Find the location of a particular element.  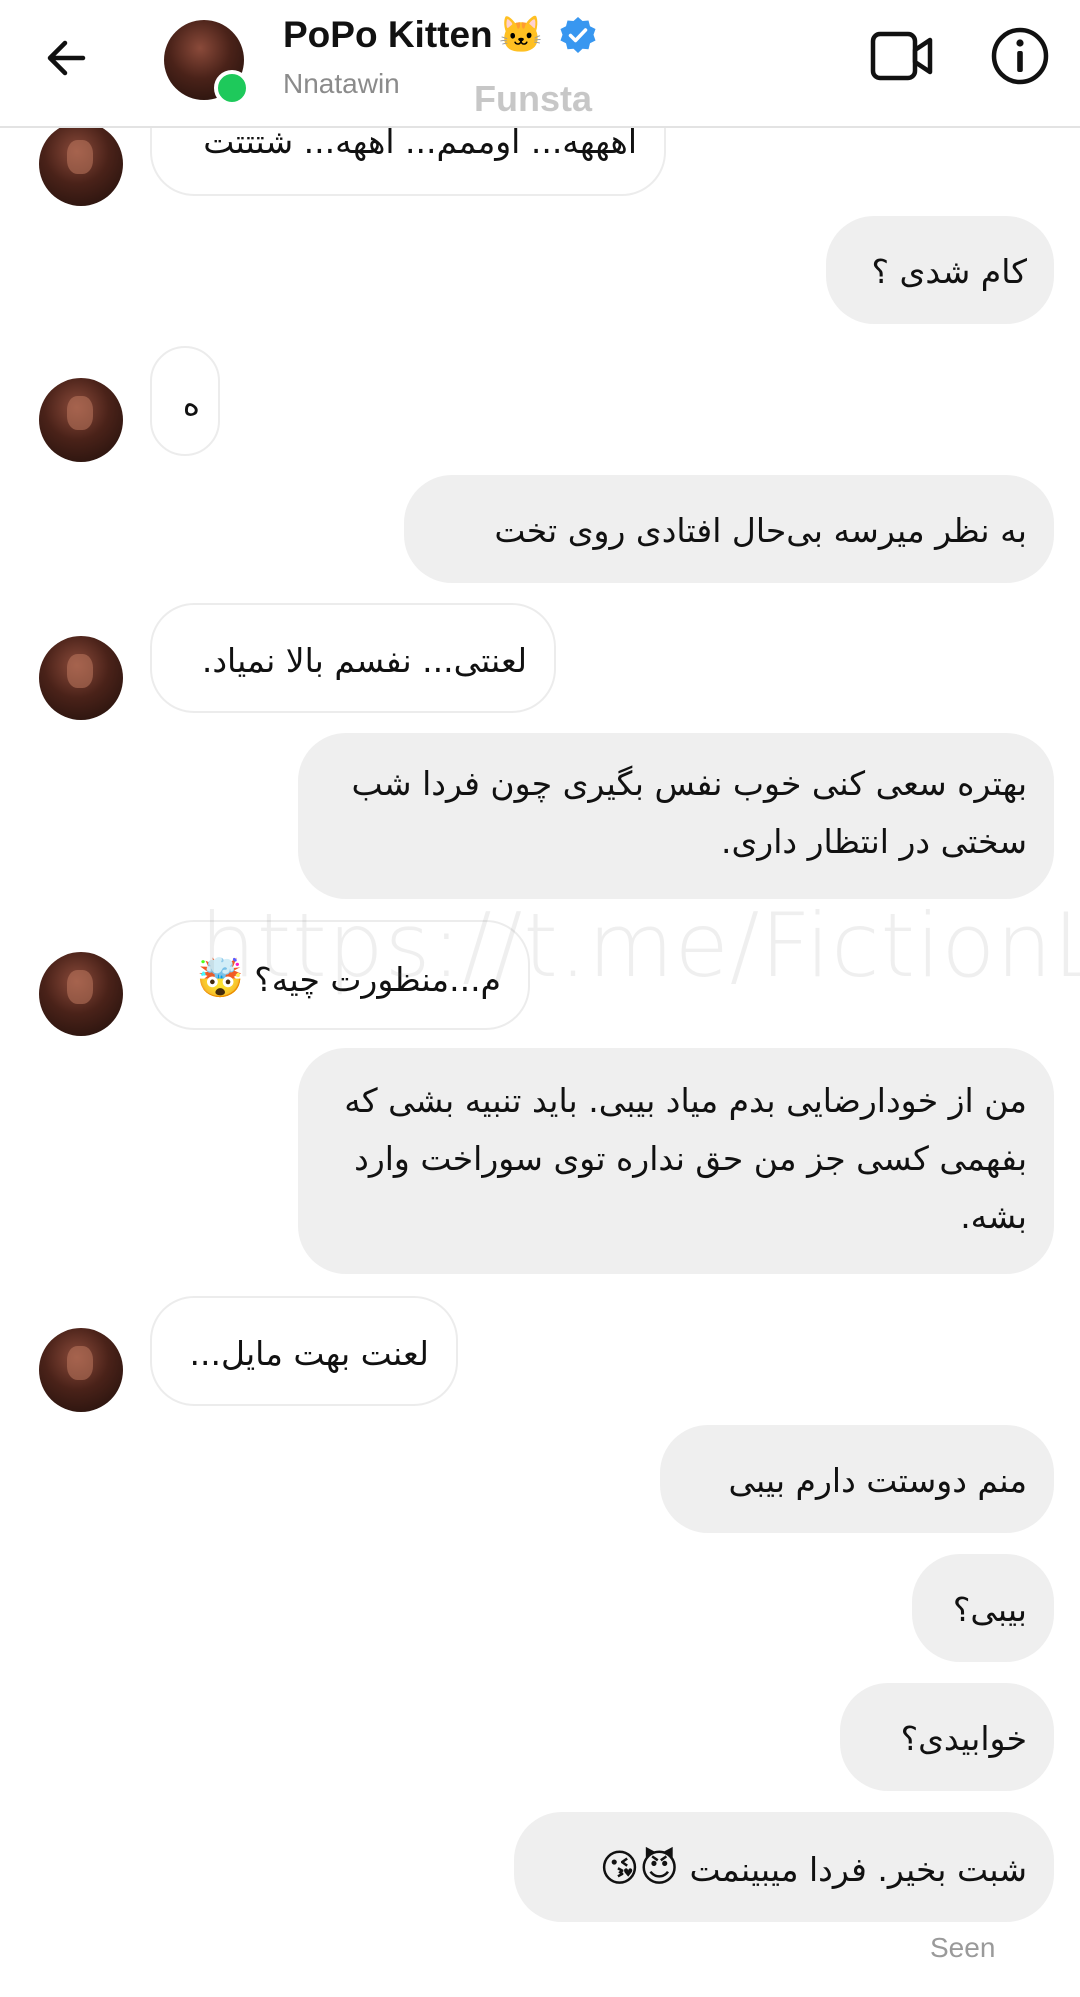

message-bubble-sent: منم دوستت دارم بیبی is located at coordinates (857, 1479).